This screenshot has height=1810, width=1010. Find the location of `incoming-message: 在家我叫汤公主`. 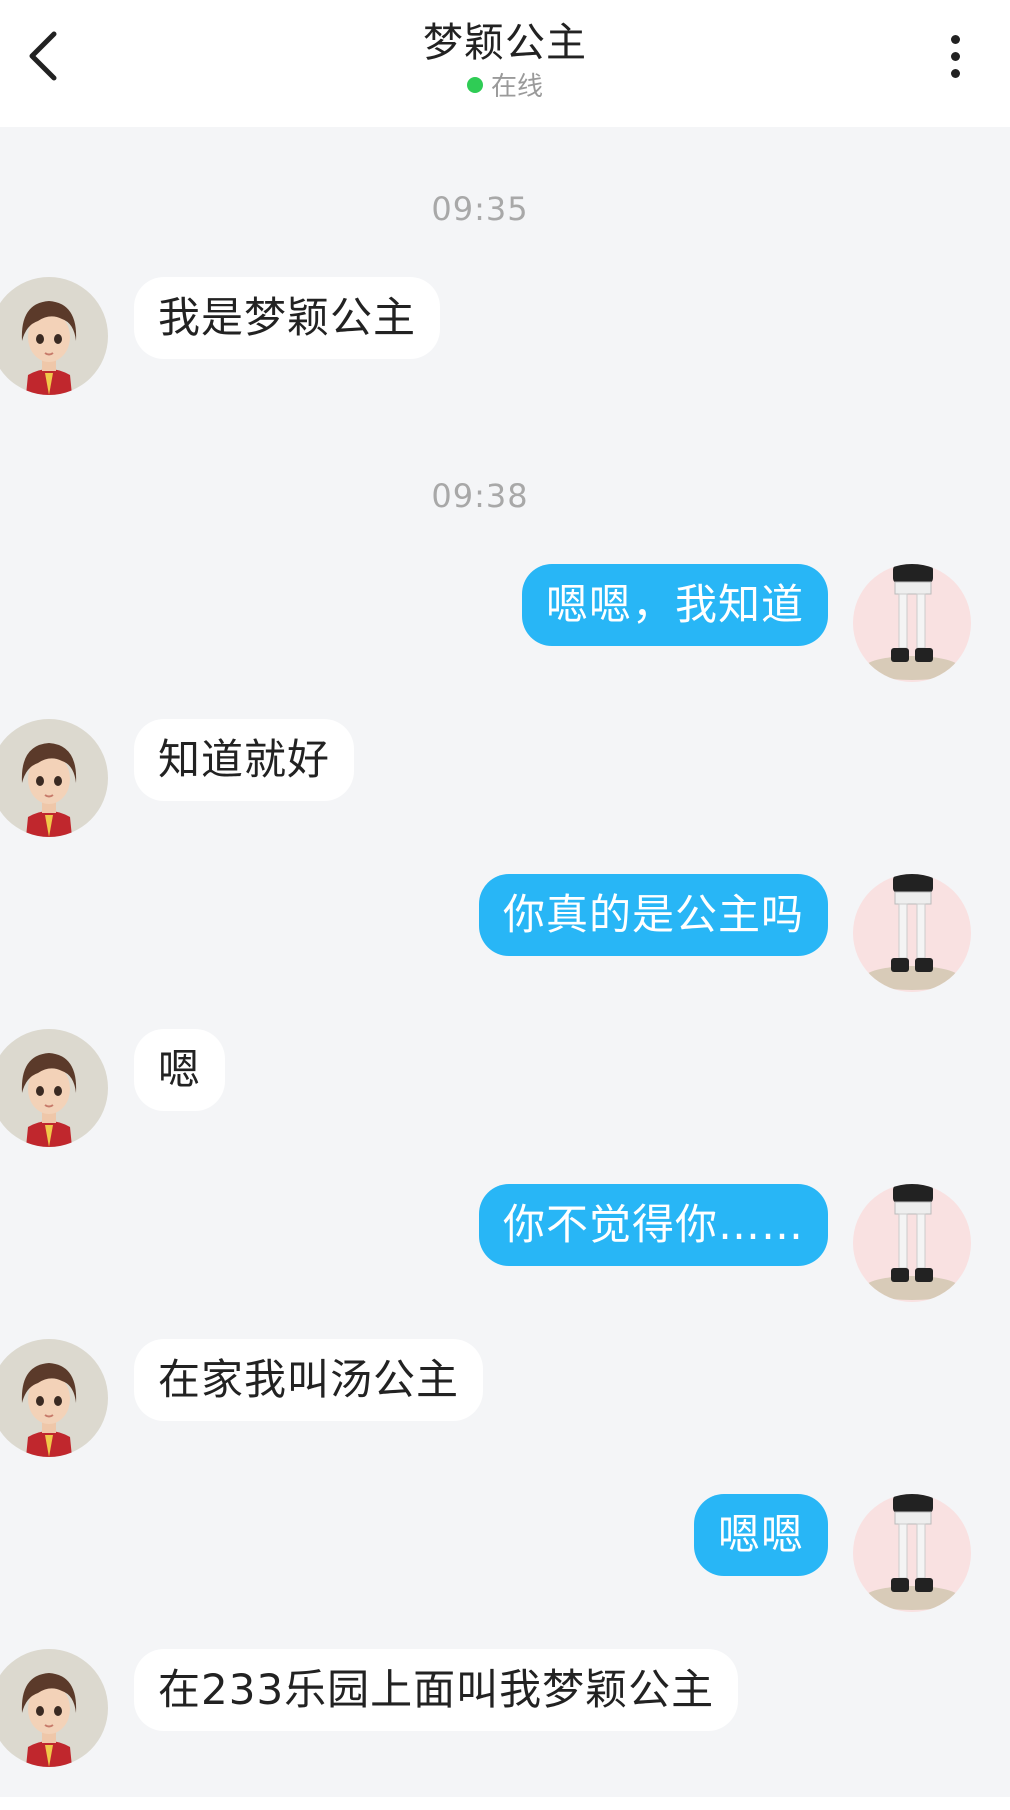

incoming-message: 在家我叫汤公主 is located at coordinates (309, 1380).